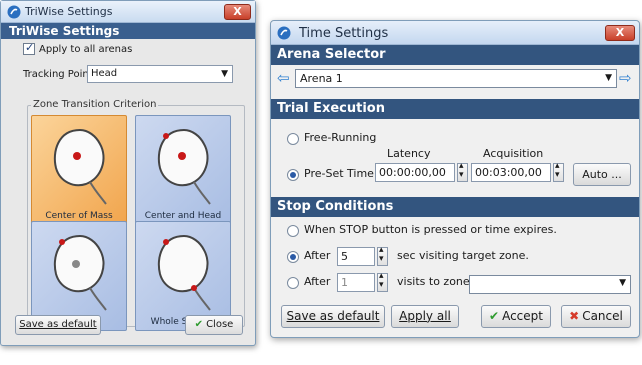 Image resolution: width=642 pixels, height=365 pixels. I want to click on triwise-header: TriWise Settings, so click(128, 31).